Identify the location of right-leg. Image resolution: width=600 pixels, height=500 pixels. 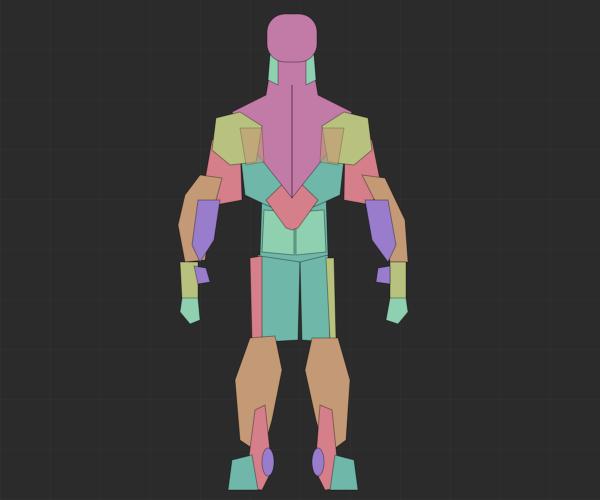
(329, 372).